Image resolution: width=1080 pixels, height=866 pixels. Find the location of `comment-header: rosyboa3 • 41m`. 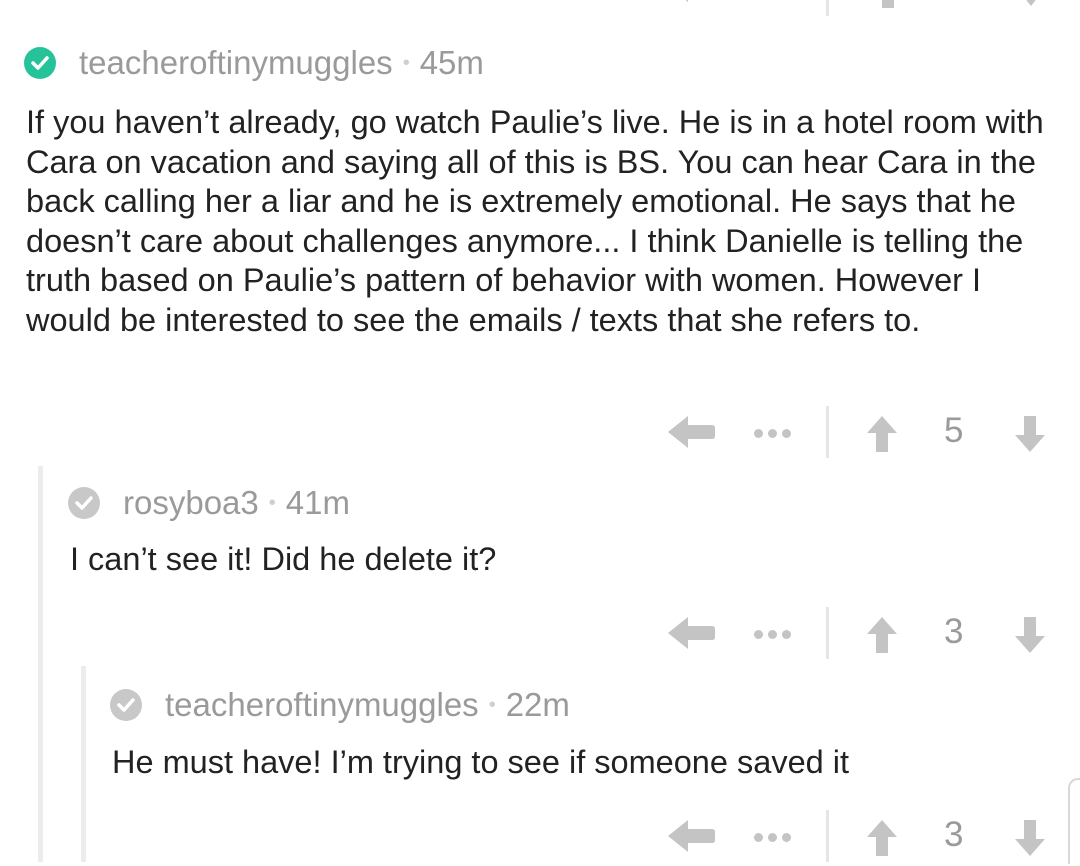

comment-header: rosyboa3 • 41m is located at coordinates (209, 503).